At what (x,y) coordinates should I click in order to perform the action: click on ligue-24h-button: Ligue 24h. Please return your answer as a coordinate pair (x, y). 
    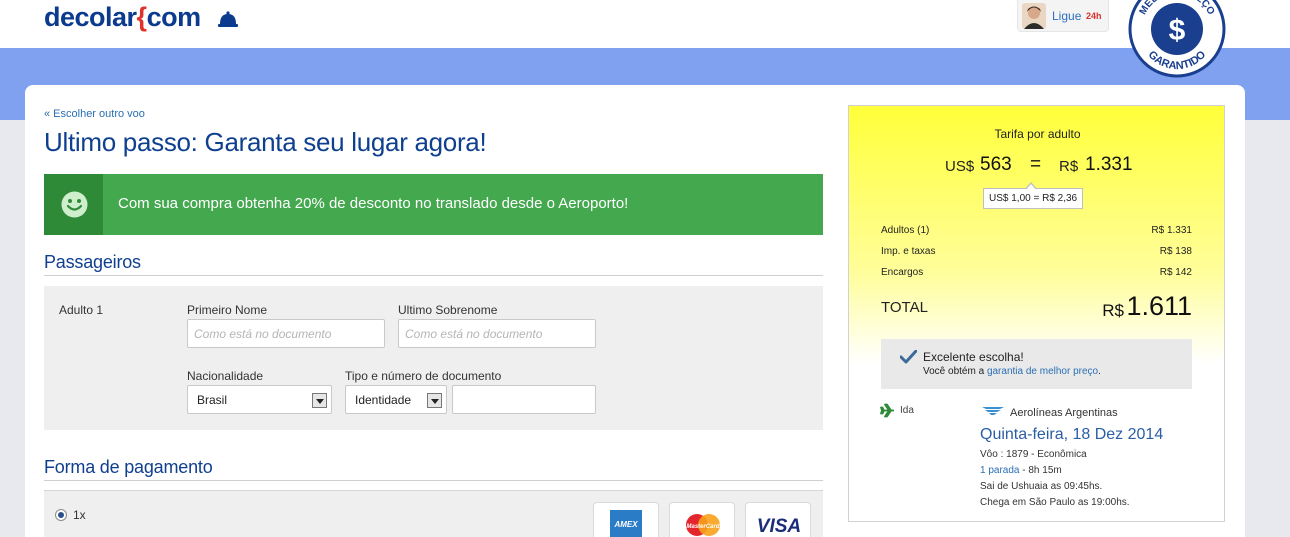
    Looking at the image, I should click on (1063, 16).